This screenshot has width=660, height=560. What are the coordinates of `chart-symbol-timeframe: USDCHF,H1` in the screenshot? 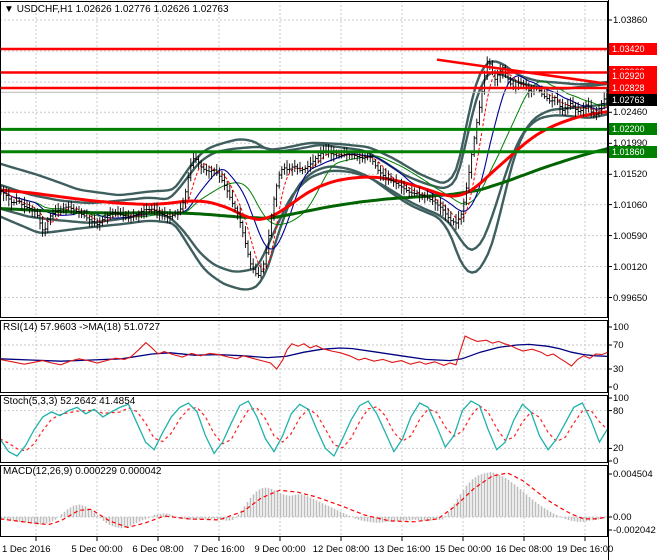 It's located at (44, 9).